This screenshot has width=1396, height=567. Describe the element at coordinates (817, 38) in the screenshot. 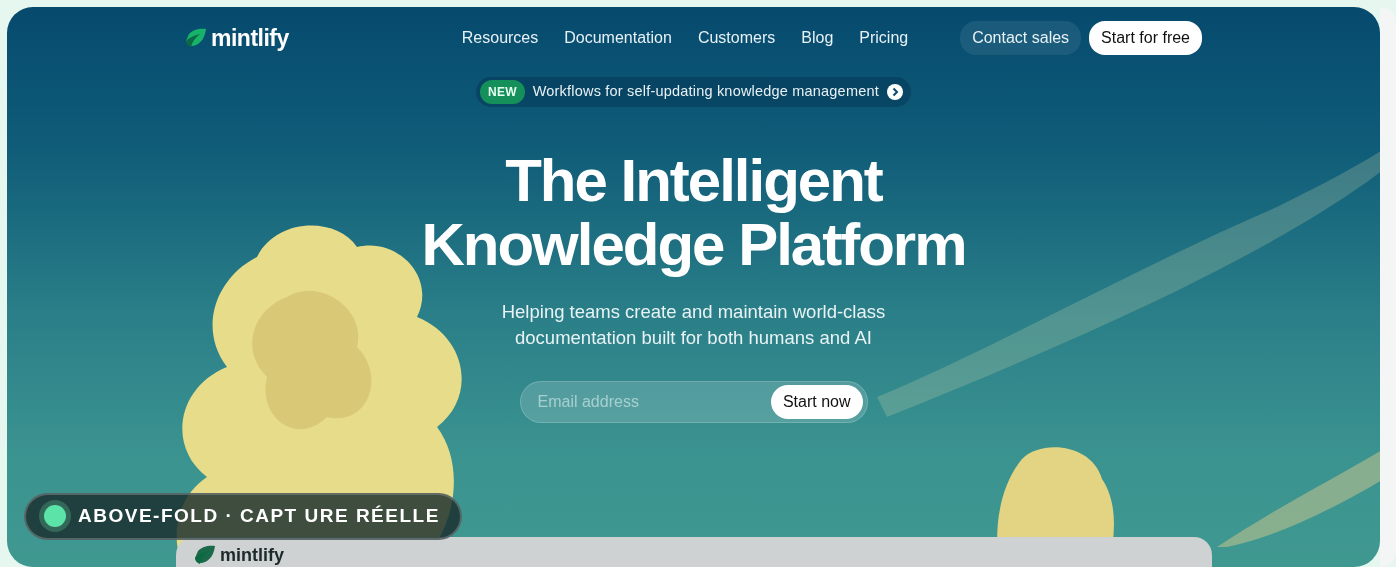

I see `nav-link: Blog` at that location.